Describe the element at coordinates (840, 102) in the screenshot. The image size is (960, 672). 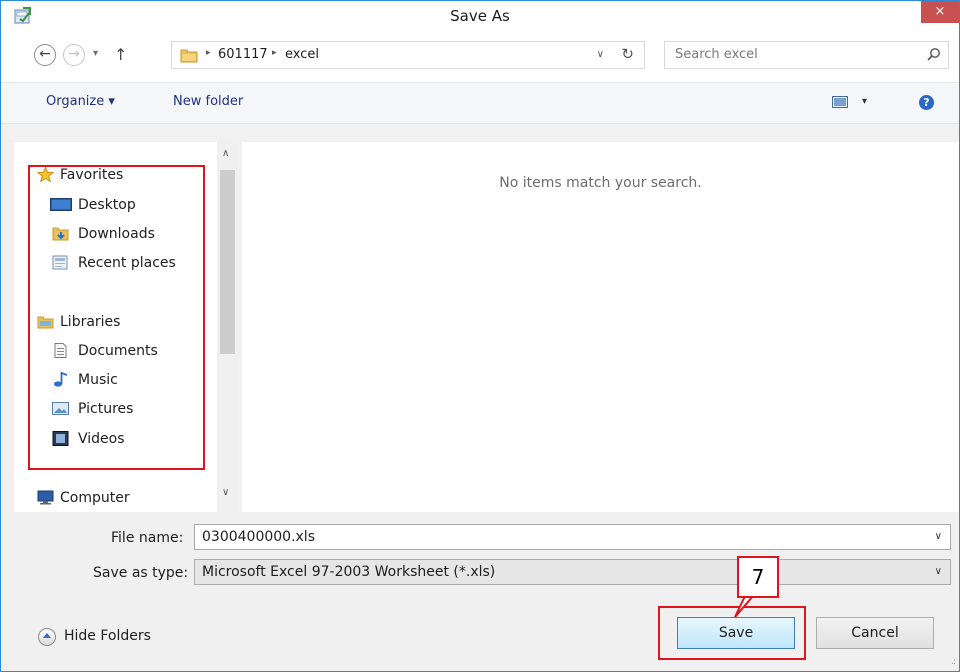
I see `change-view-icon` at that location.